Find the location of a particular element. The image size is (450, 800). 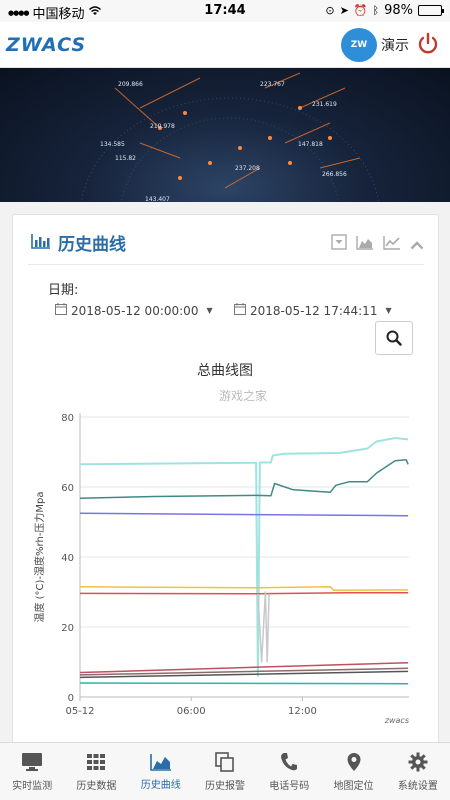

monitor-icon is located at coordinates (32, 762).